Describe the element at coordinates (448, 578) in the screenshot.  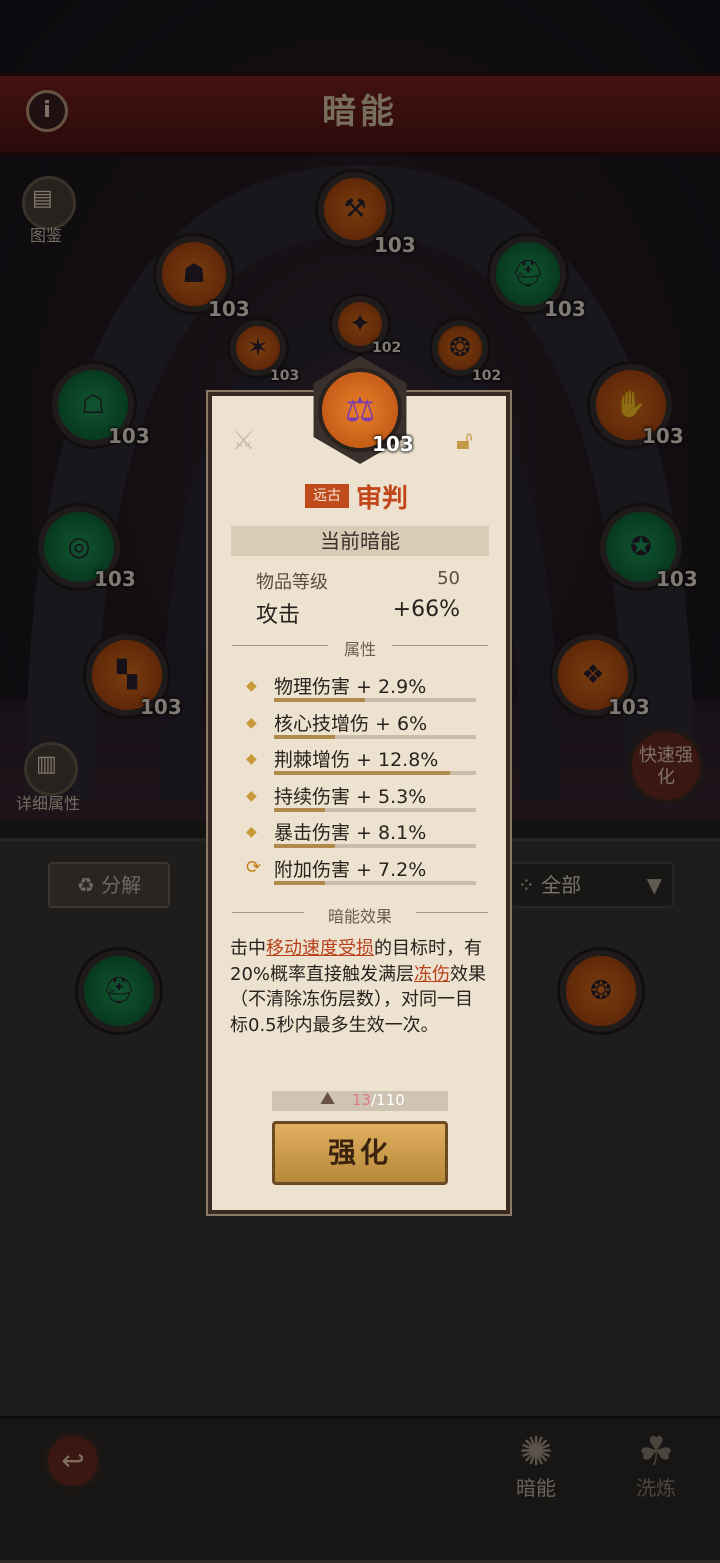
I see `item-level-value: 50` at that location.